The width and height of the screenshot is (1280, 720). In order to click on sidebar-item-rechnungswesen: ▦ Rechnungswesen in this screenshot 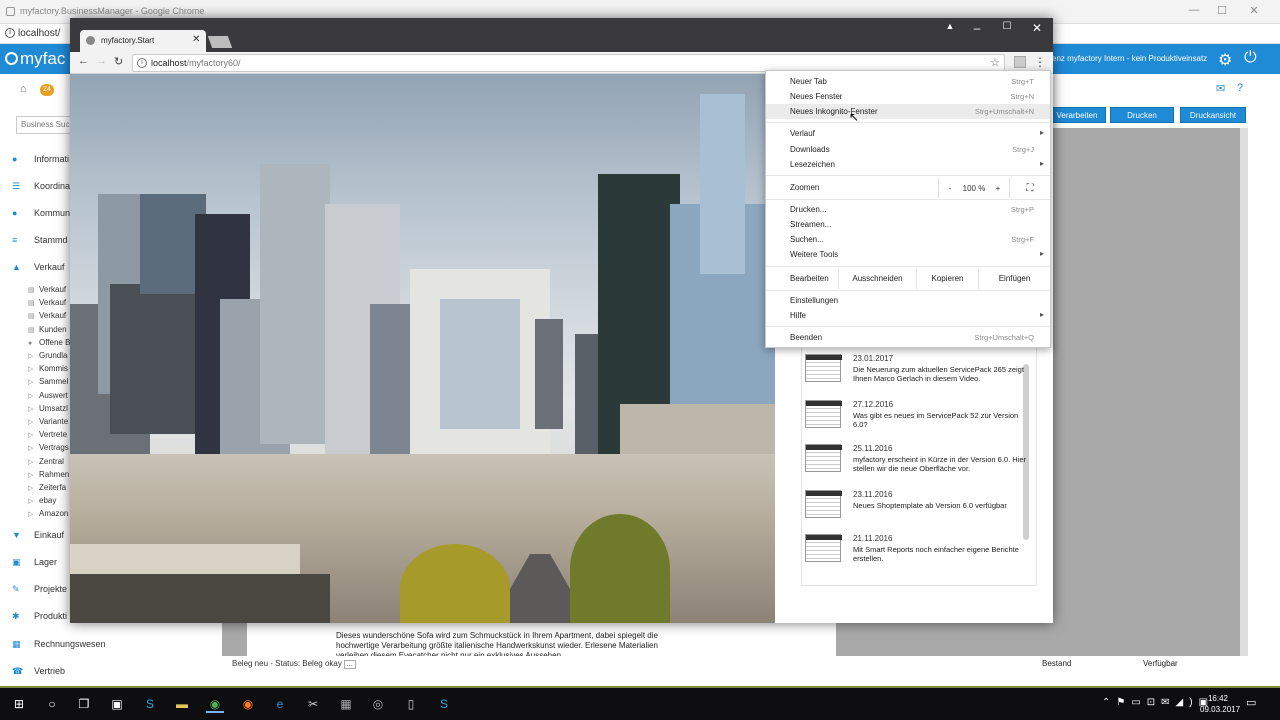, I will do `click(59, 644)`.